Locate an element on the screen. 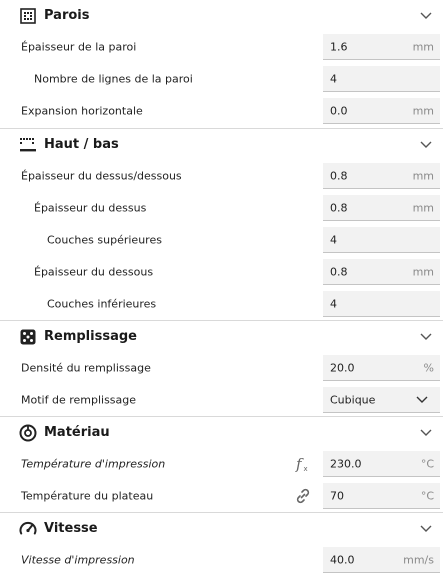 The image size is (443, 577). setting-label: Épaisseur de la paroi is located at coordinates (79, 47).